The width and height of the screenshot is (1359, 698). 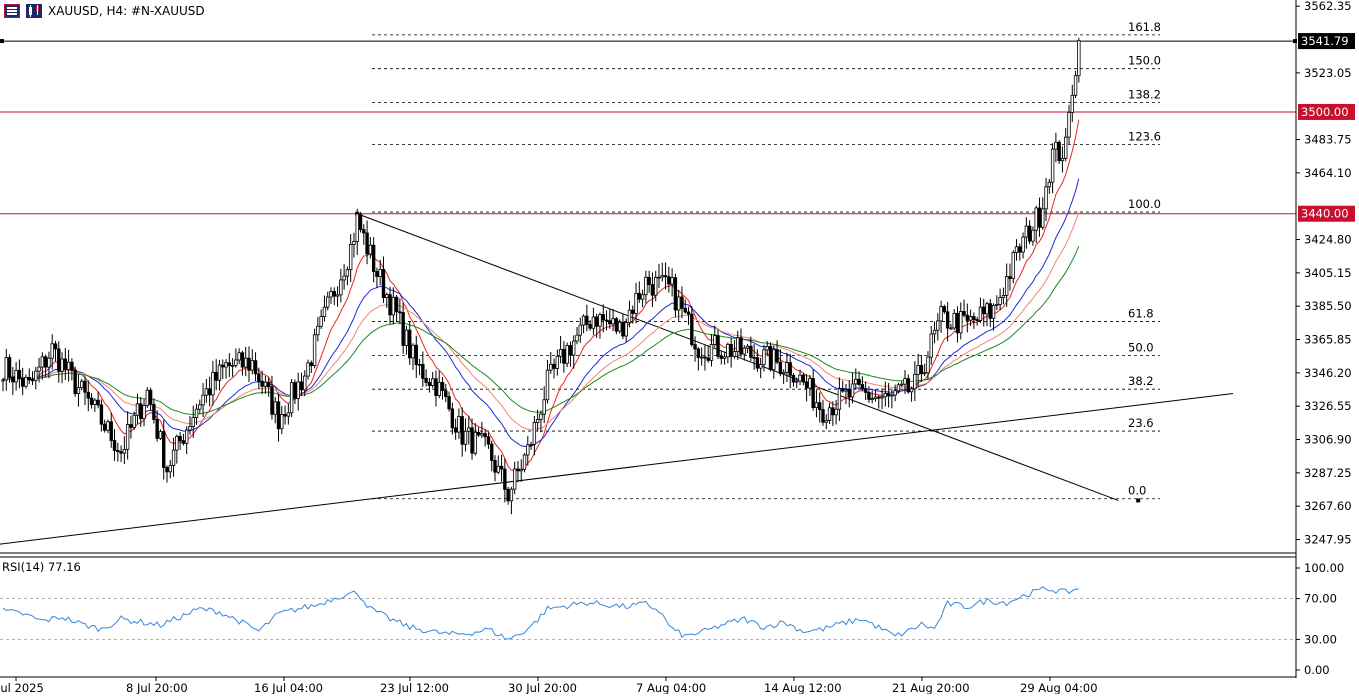 I want to click on fib-level-label: 61.8, so click(x=1141, y=314).